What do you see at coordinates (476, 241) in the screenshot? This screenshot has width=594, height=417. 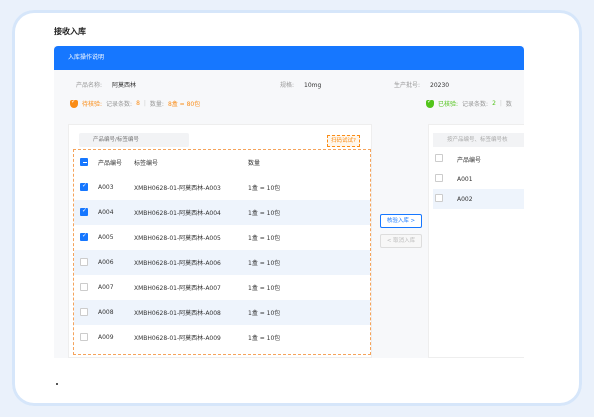 I see `verified-list-box: 按产品编号、标签编号核 产品编号 A001 A002` at bounding box center [476, 241].